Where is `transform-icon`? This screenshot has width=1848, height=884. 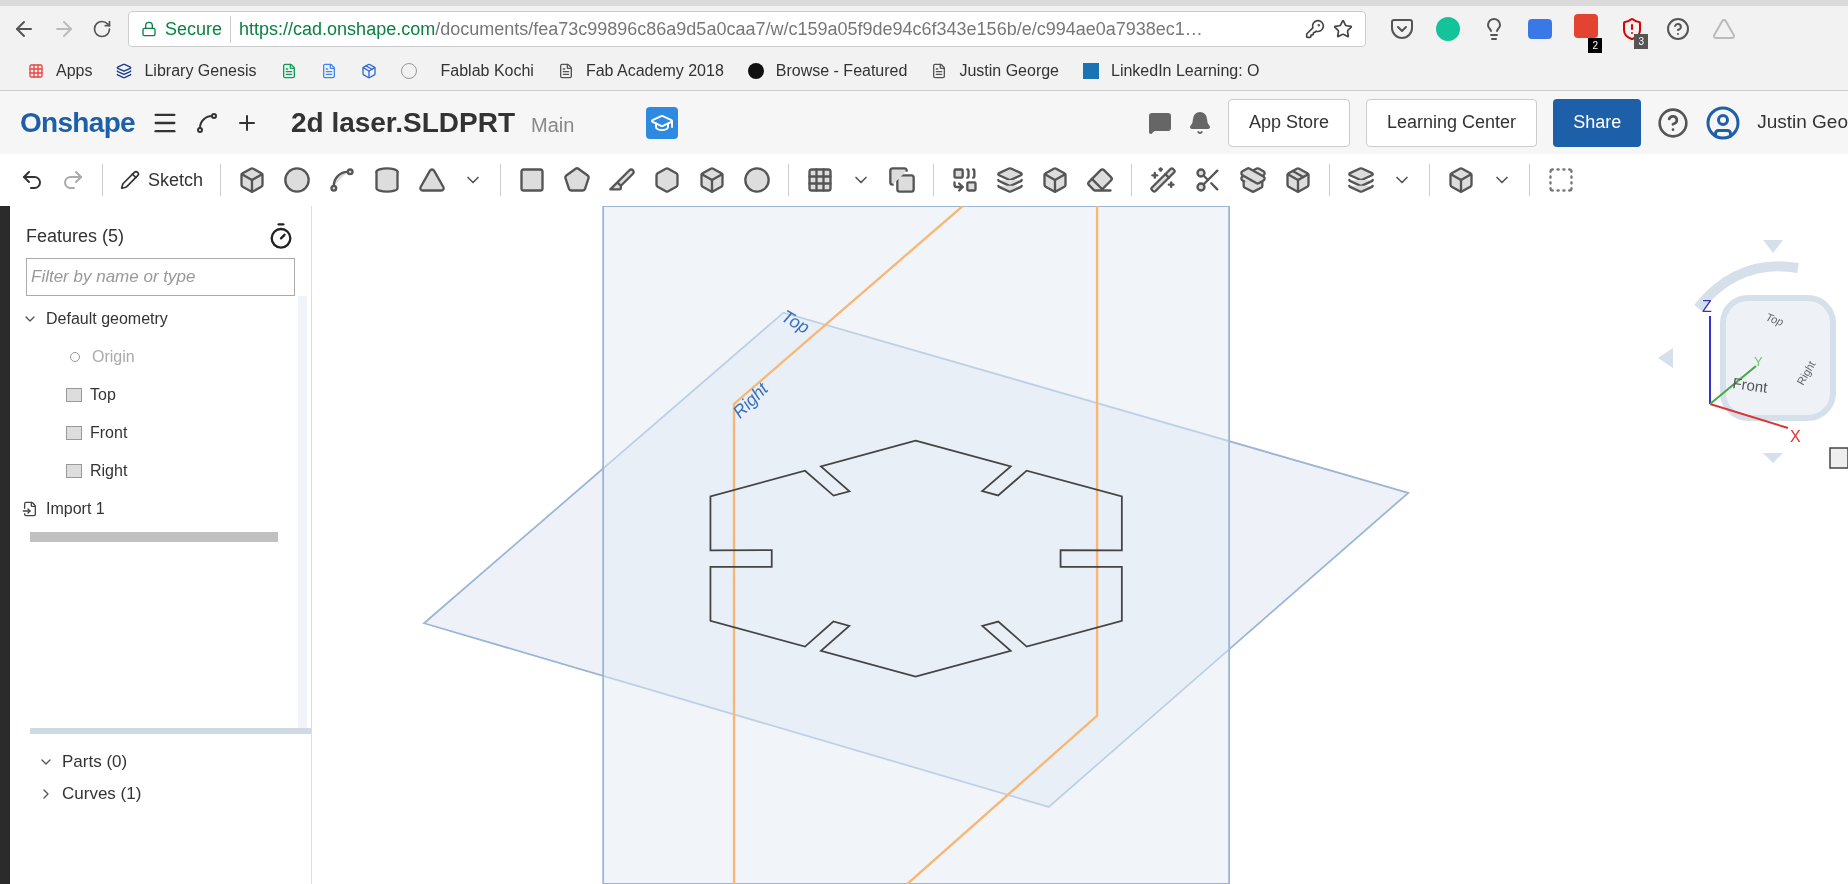 transform-icon is located at coordinates (1055, 180).